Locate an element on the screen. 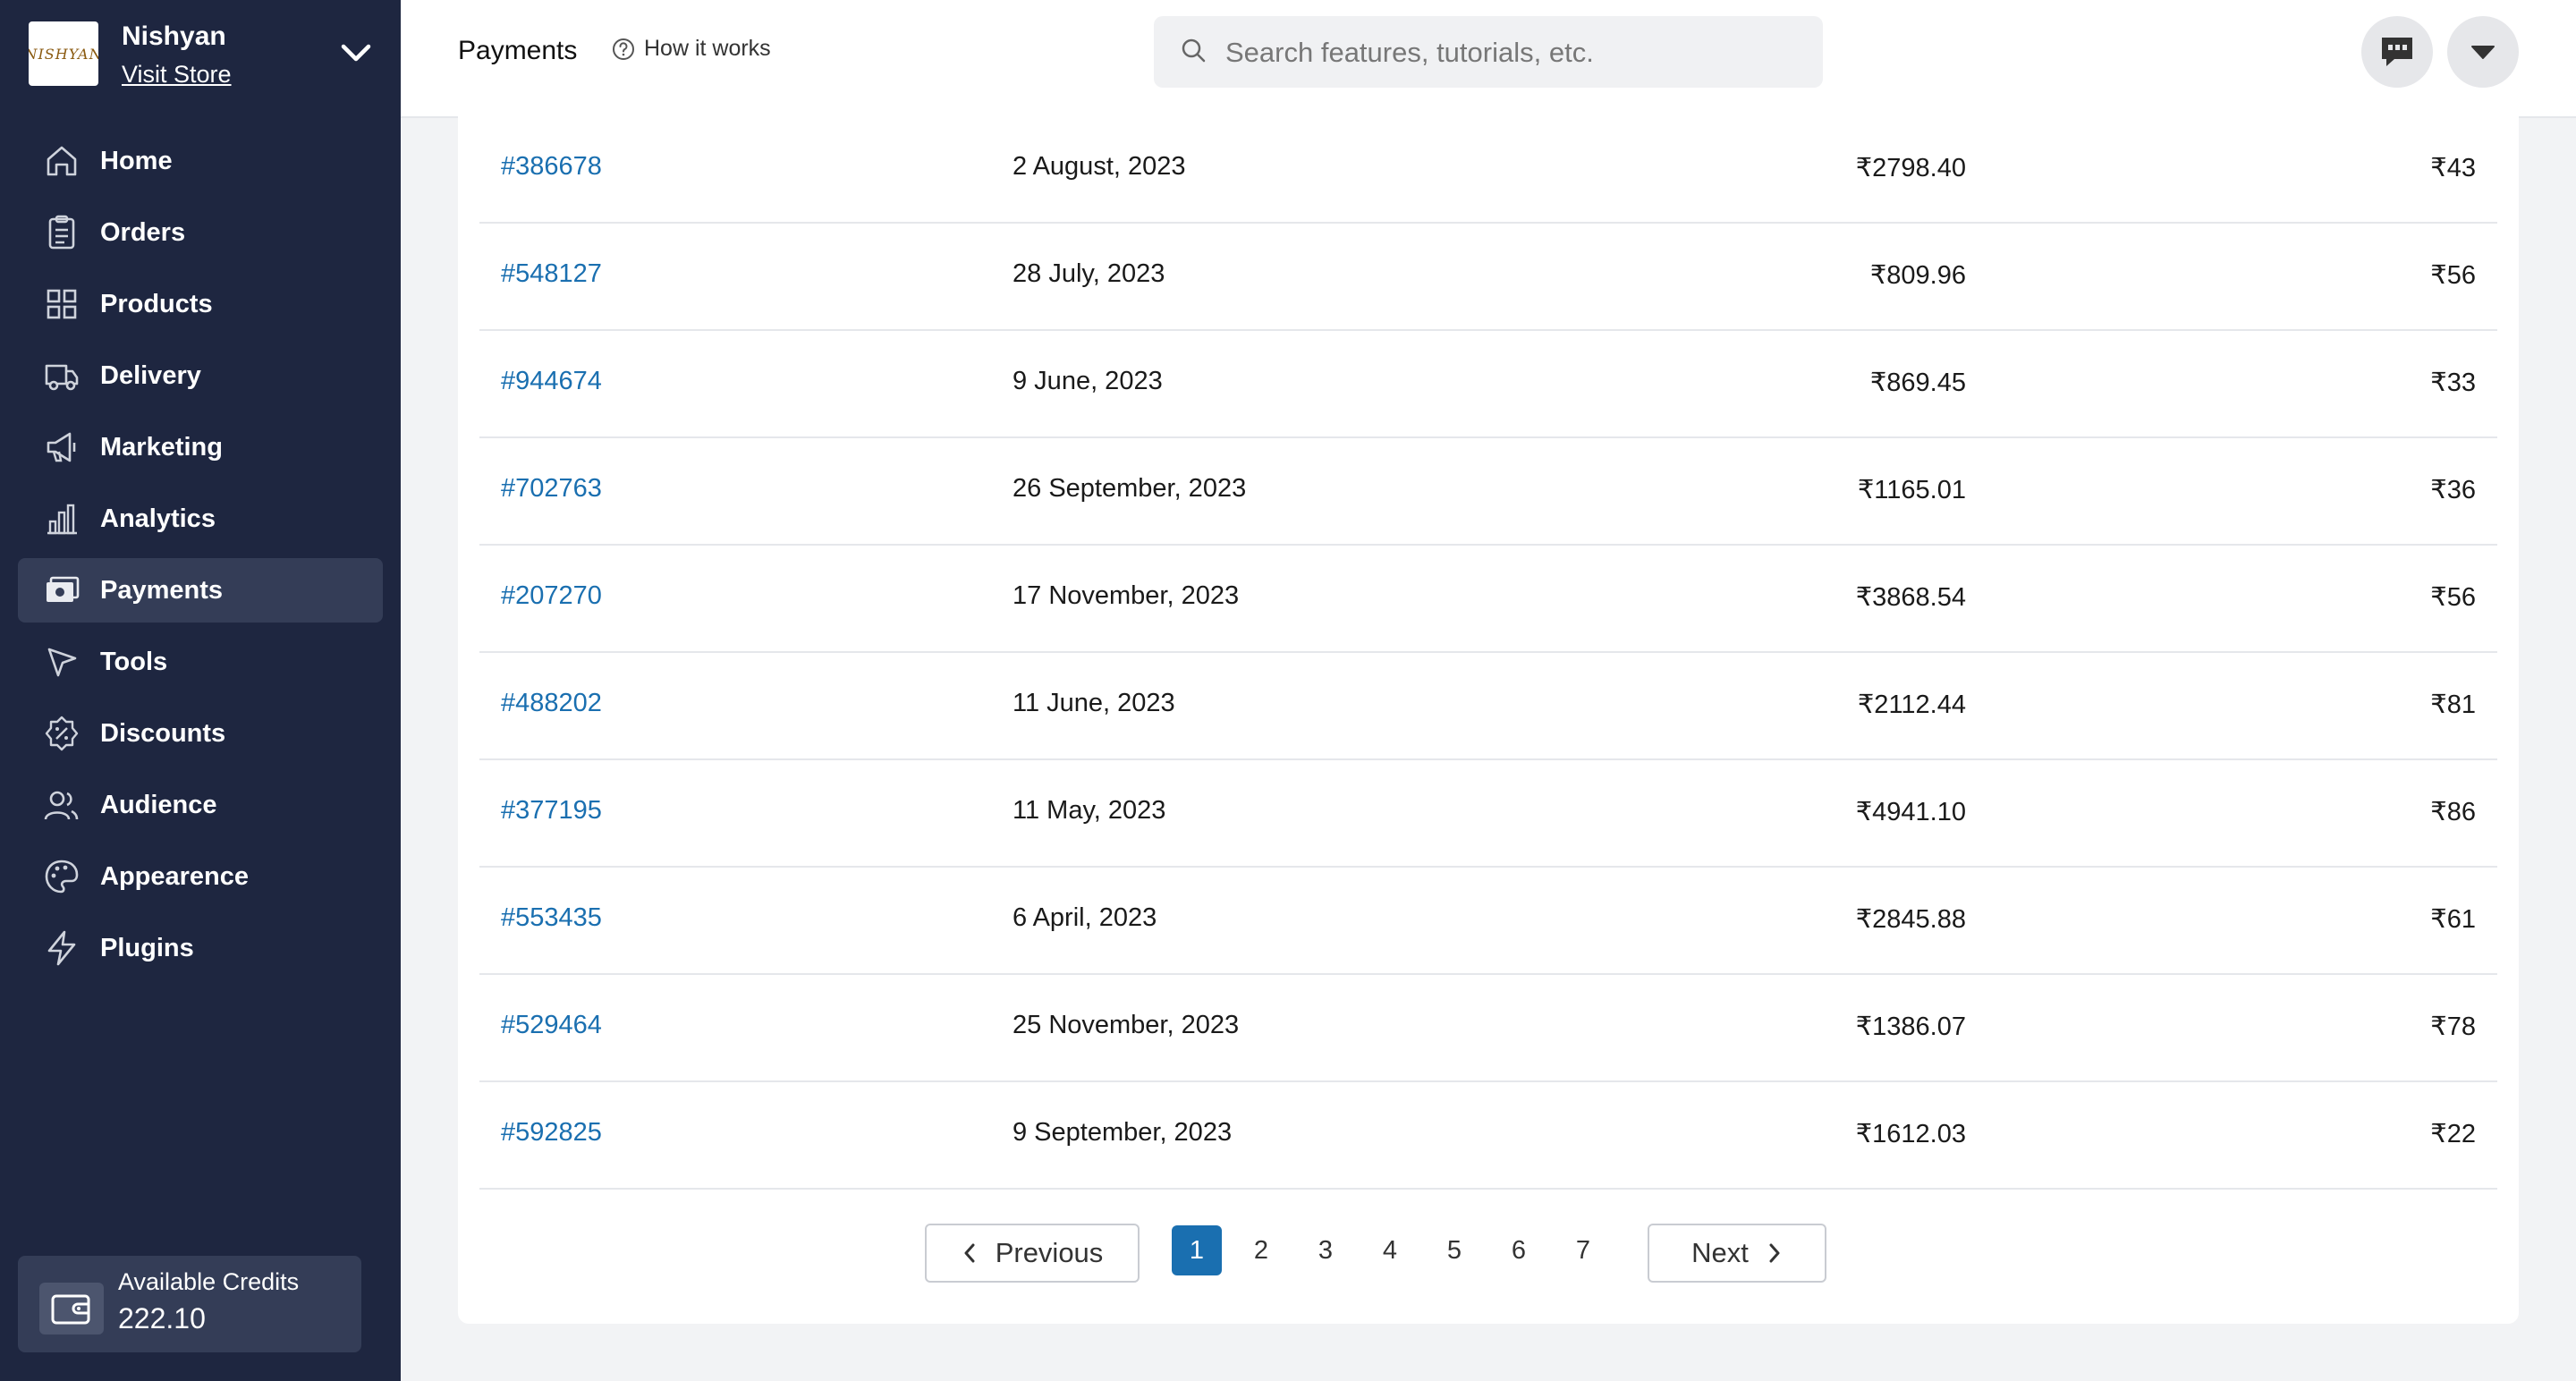 The image size is (2576, 1381). order-id-link: #548127 is located at coordinates (551, 274).